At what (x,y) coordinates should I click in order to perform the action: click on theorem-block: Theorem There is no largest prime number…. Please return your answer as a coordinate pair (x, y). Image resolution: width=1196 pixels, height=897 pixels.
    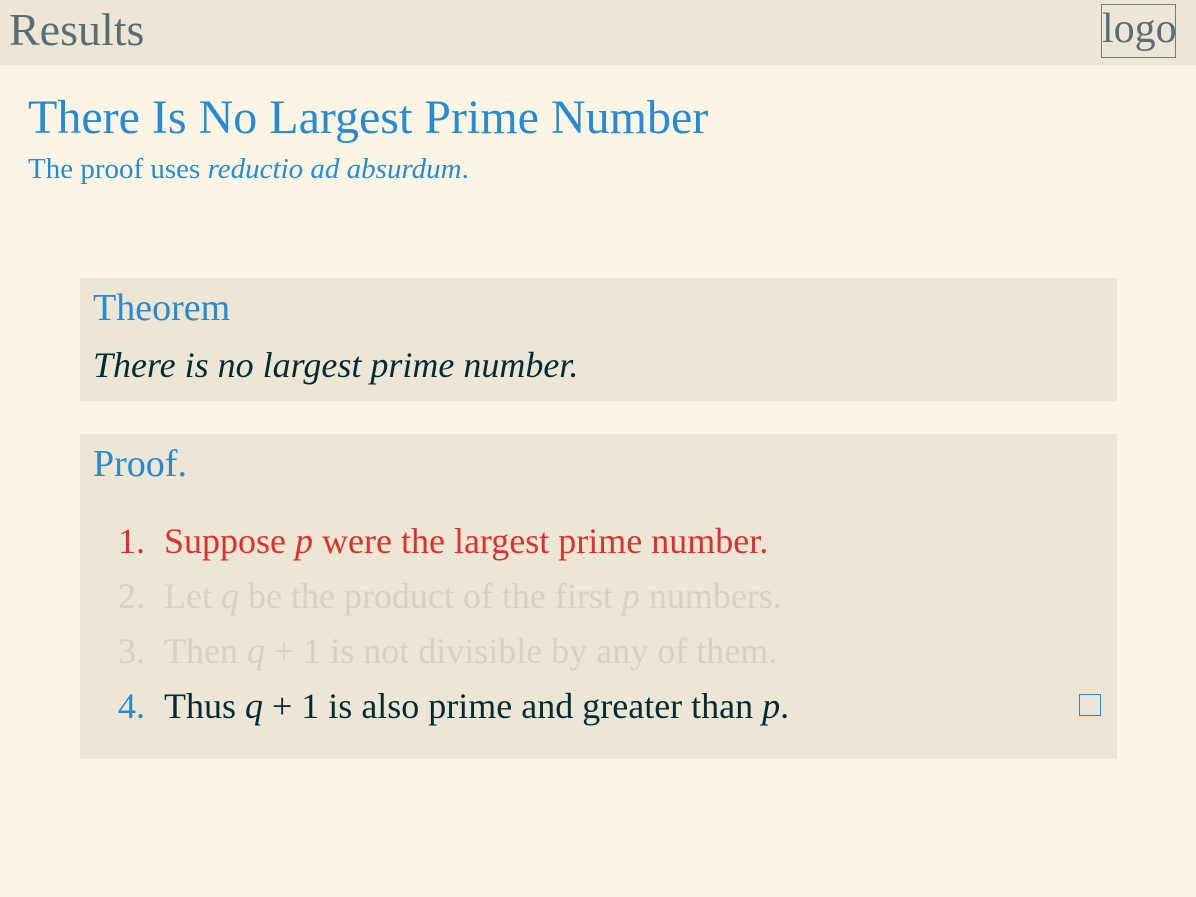
    Looking at the image, I should click on (598, 339).